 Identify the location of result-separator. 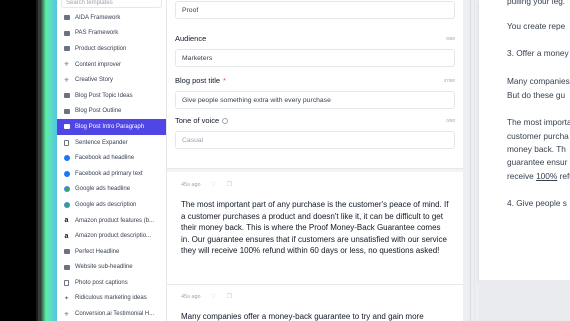
(315, 284).